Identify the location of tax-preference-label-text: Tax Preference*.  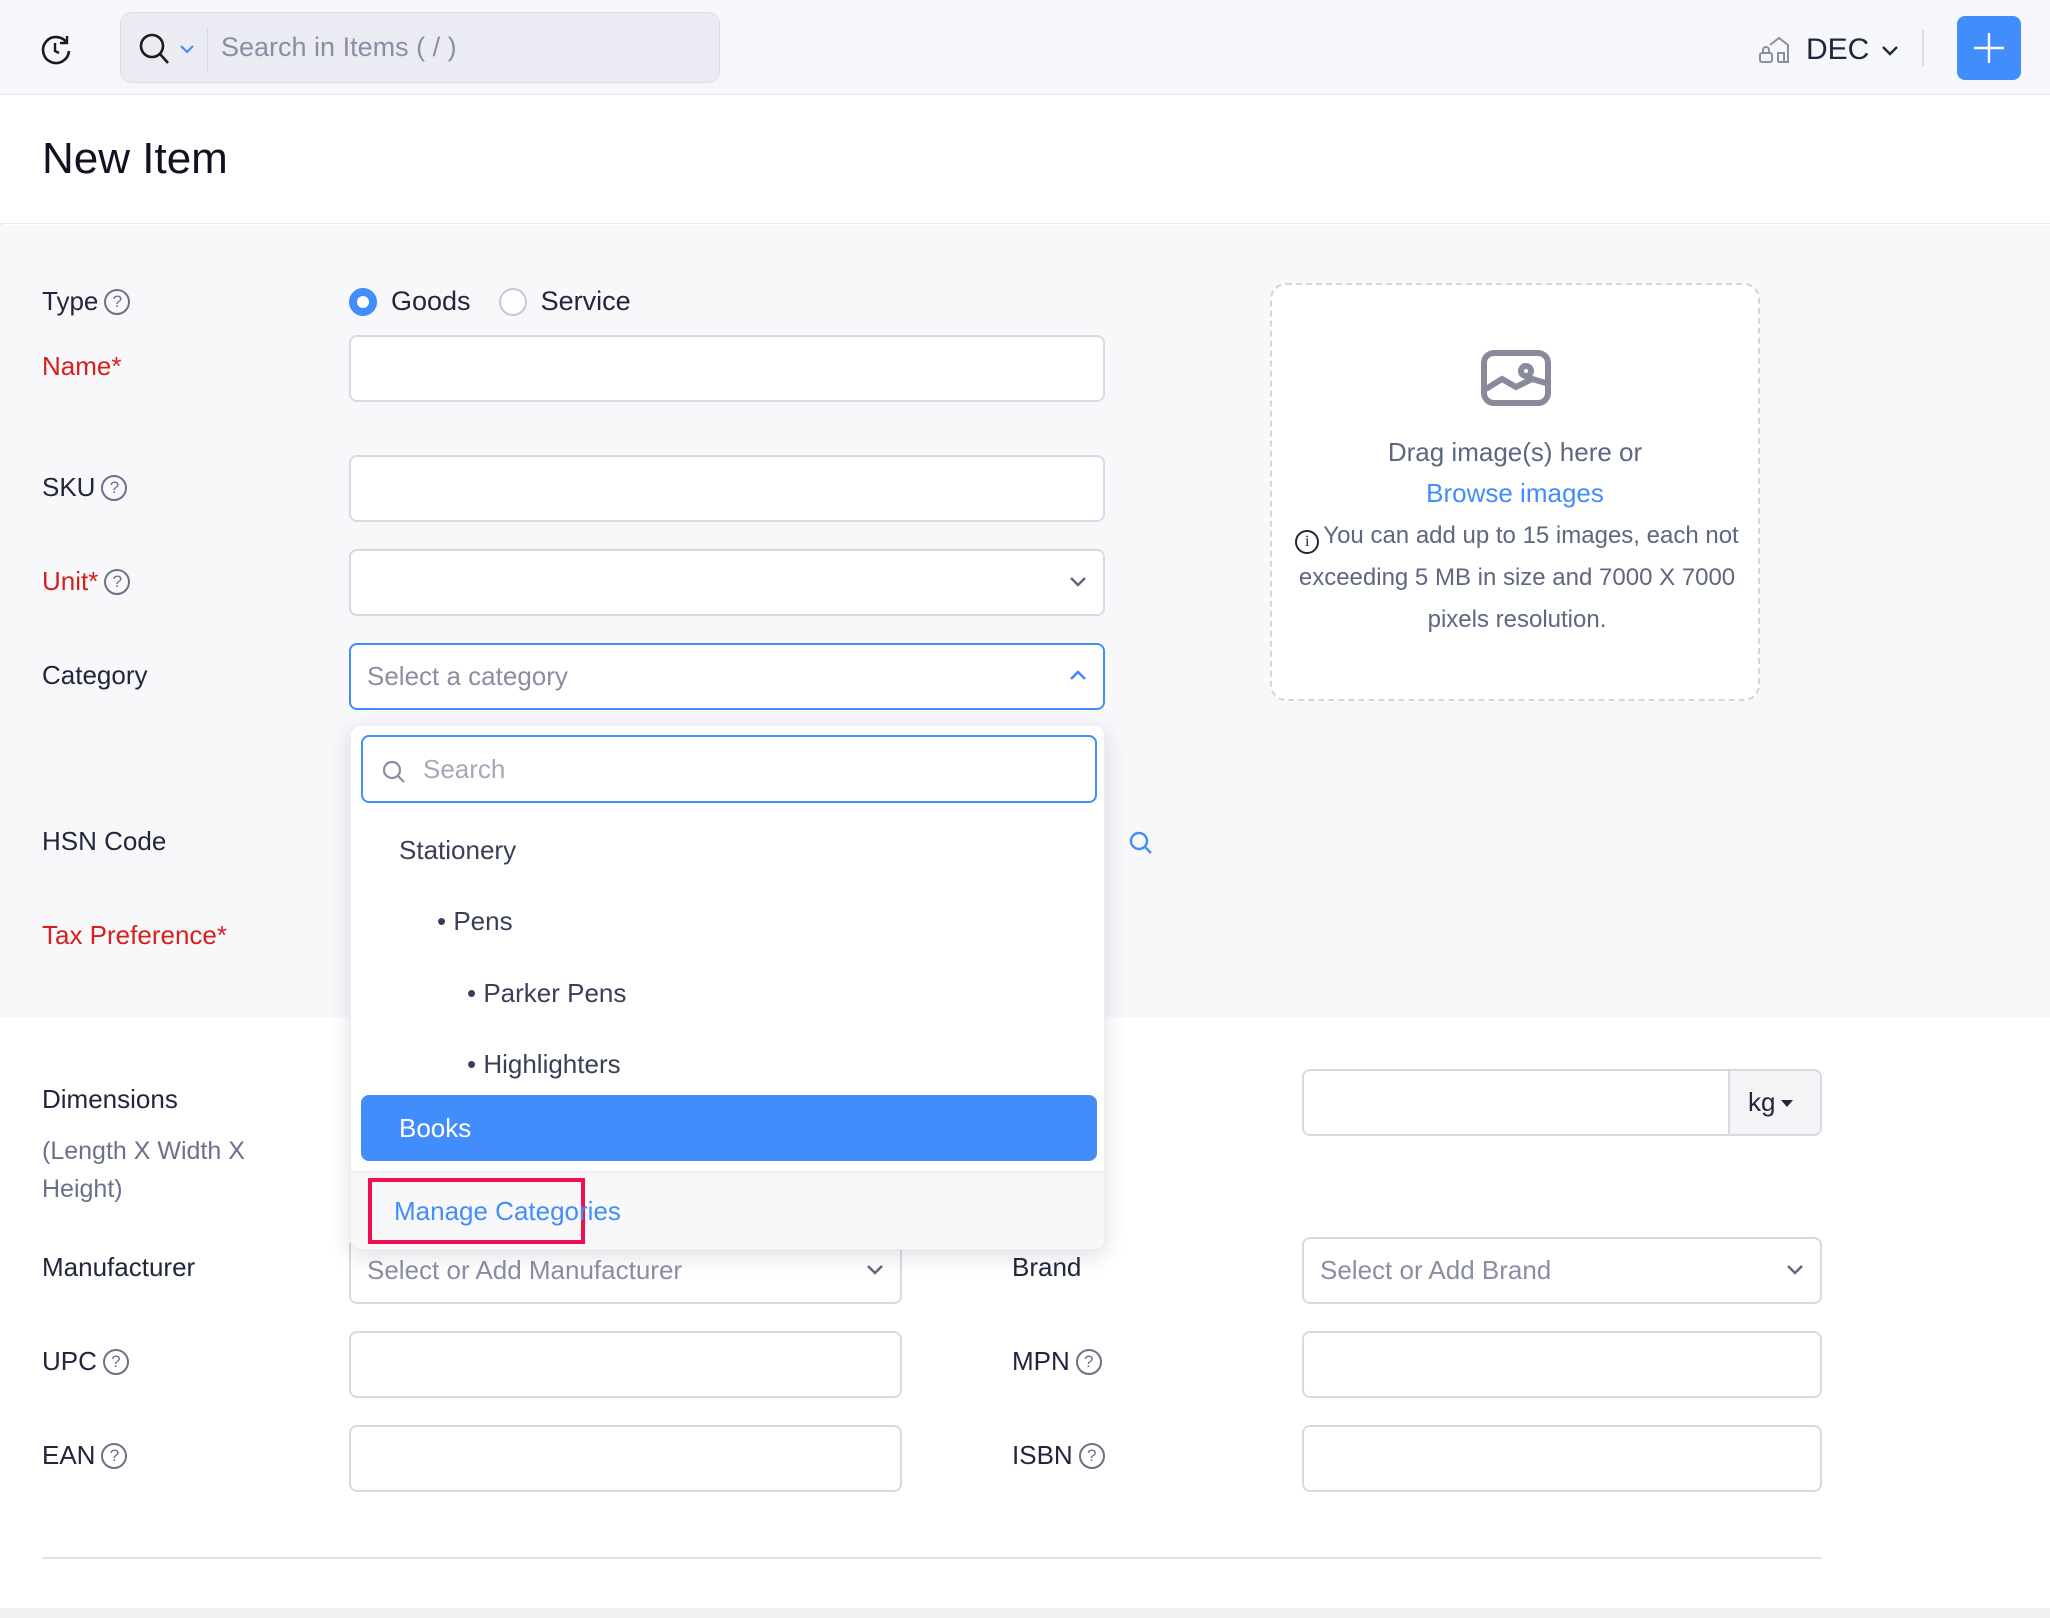
(134, 935).